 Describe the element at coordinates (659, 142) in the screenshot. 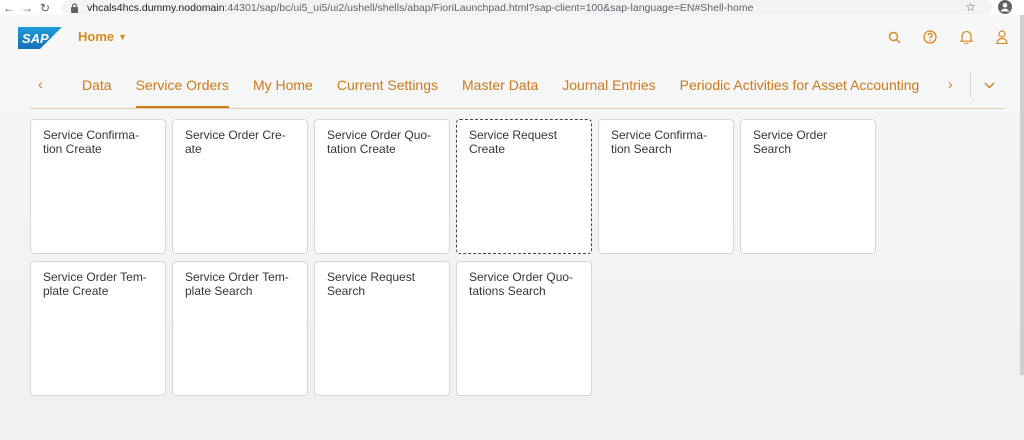

I see `tile-title: Service Confirma-tion Search` at that location.